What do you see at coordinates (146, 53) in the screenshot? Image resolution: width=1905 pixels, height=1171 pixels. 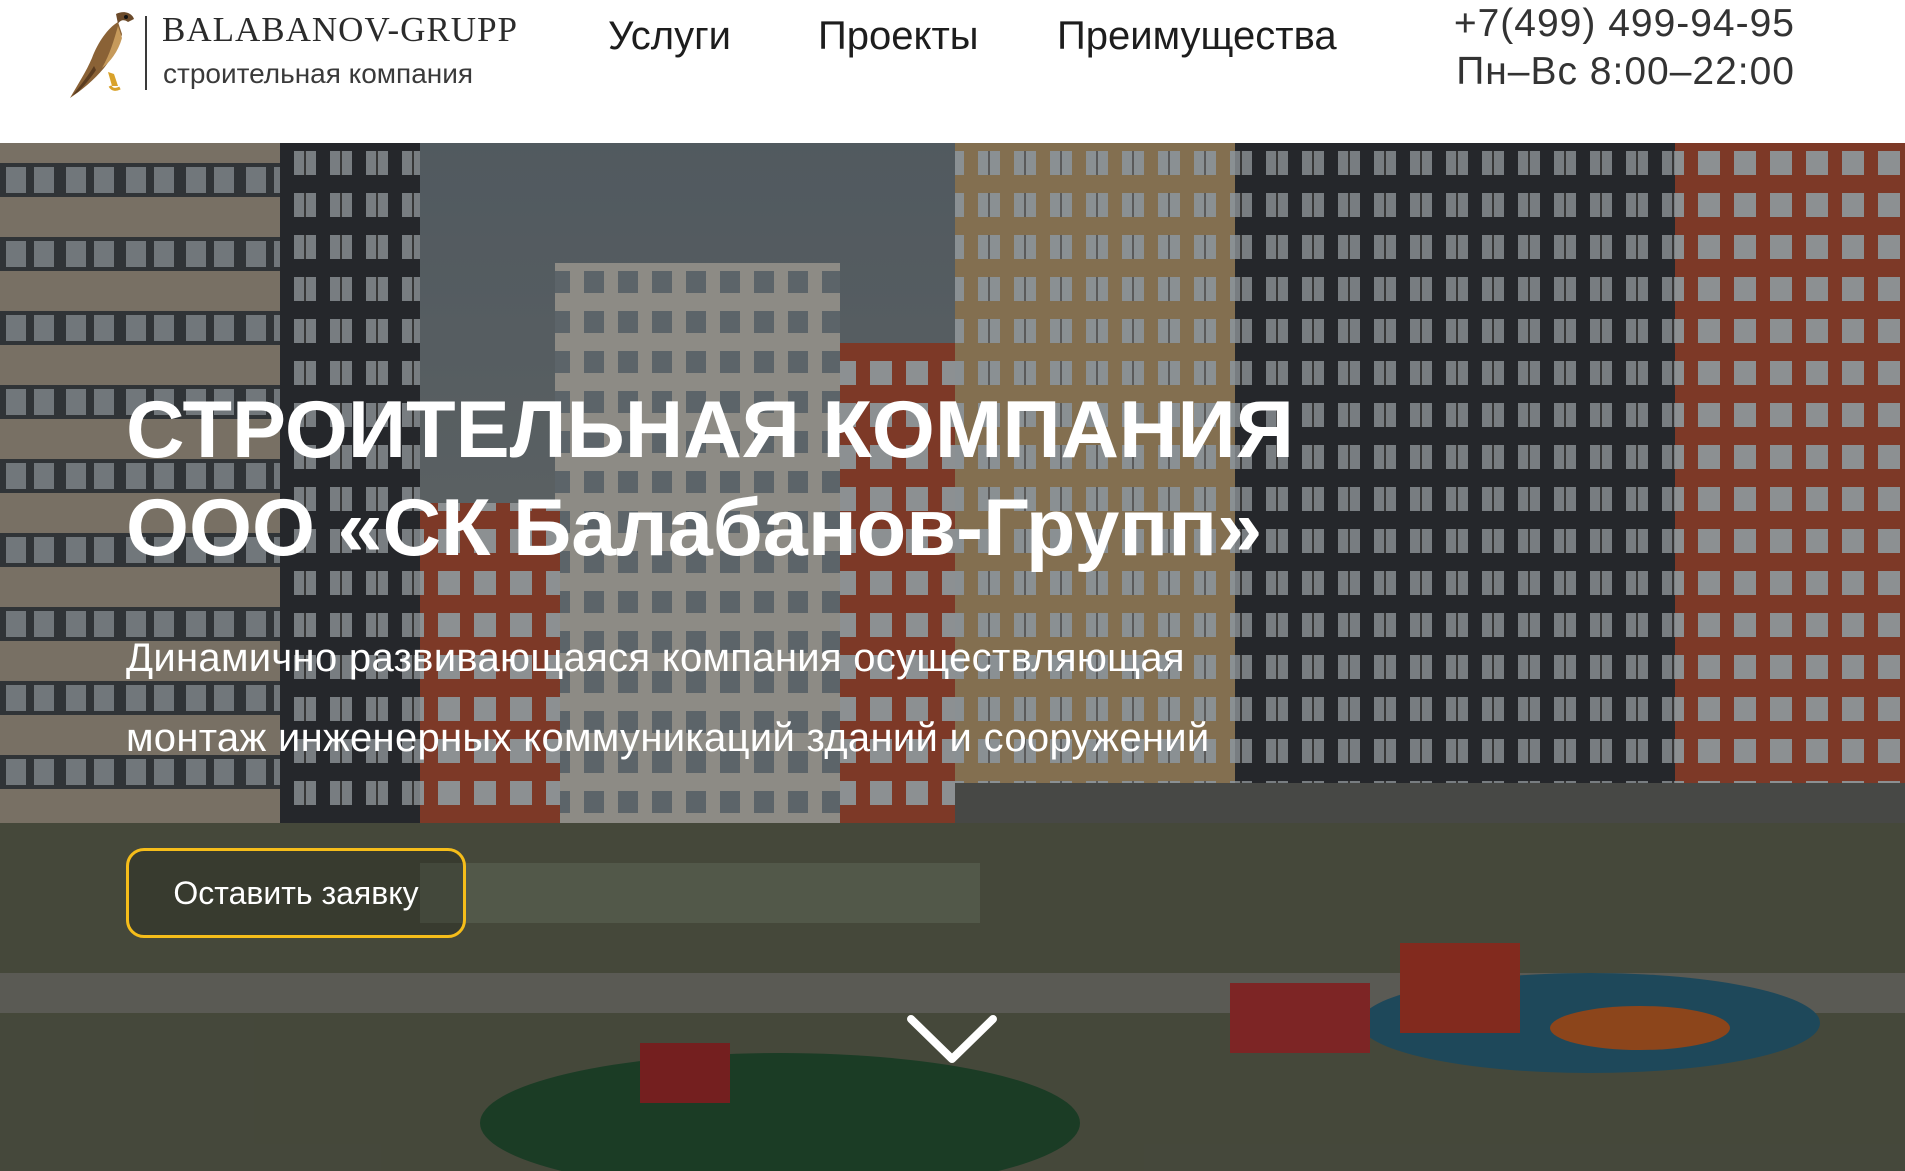 I see `logo-divider` at bounding box center [146, 53].